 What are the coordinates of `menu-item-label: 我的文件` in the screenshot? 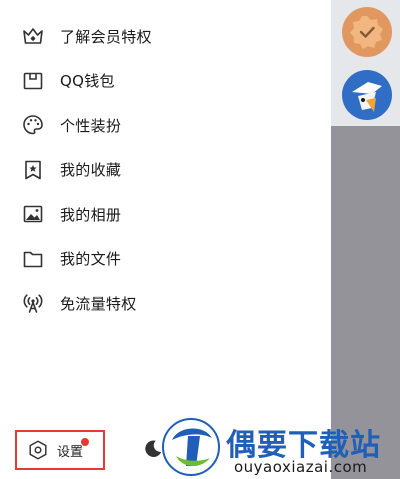 It's located at (91, 259).